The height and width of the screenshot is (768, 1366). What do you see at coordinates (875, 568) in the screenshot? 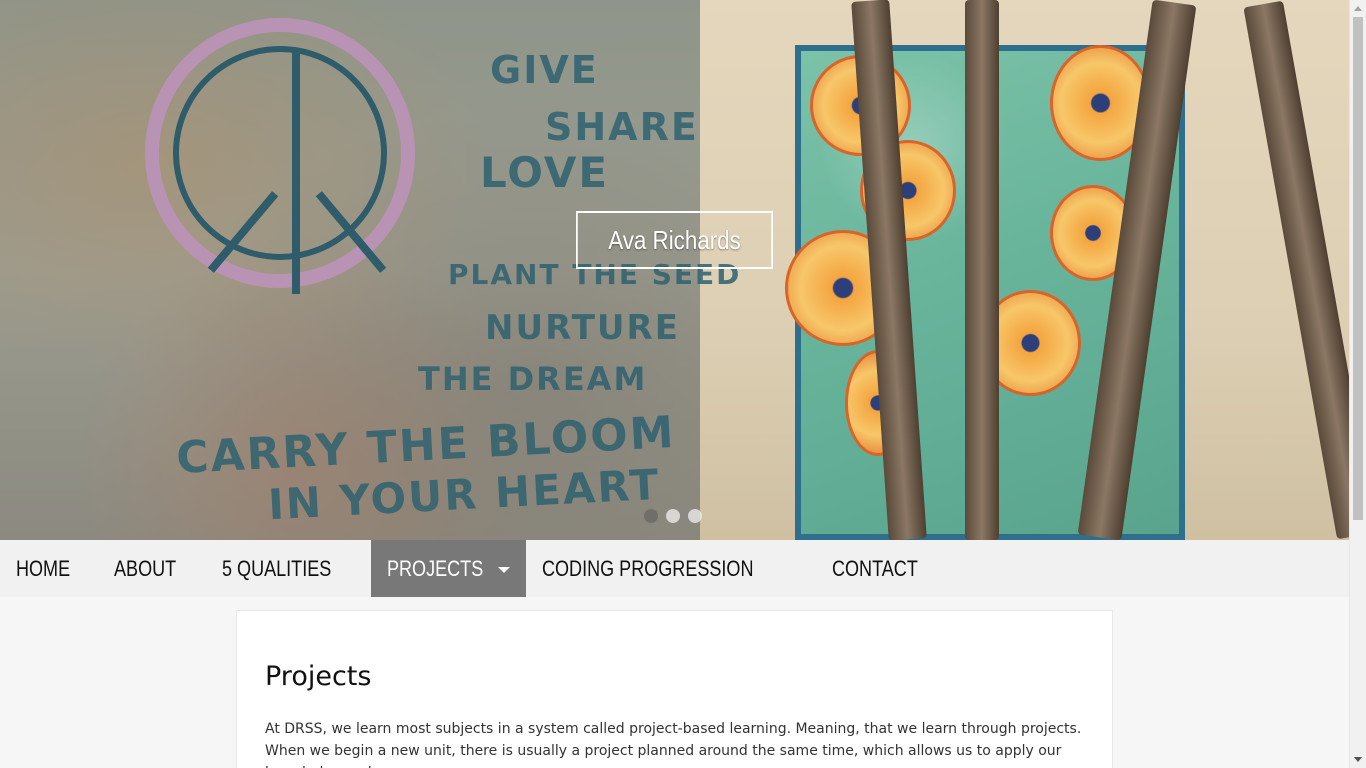
I see `nav-item-label: CONTACT` at bounding box center [875, 568].